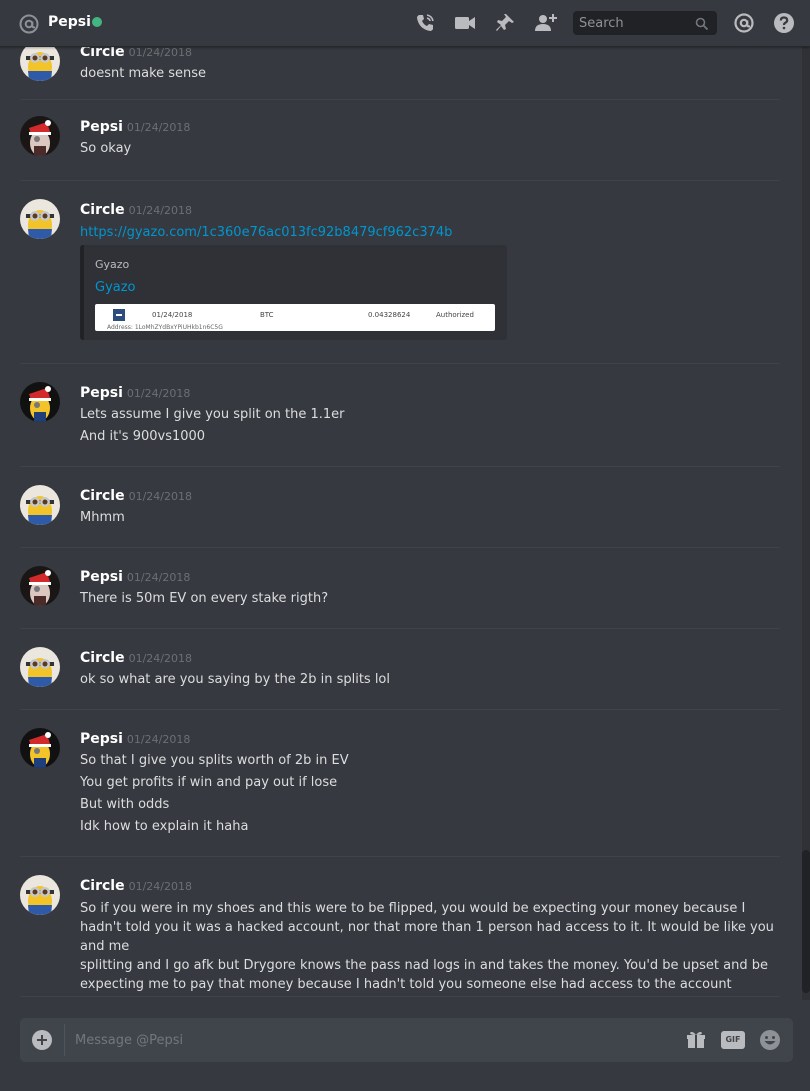  What do you see at coordinates (42, 1040) in the screenshot?
I see `add-attachment-icon` at bounding box center [42, 1040].